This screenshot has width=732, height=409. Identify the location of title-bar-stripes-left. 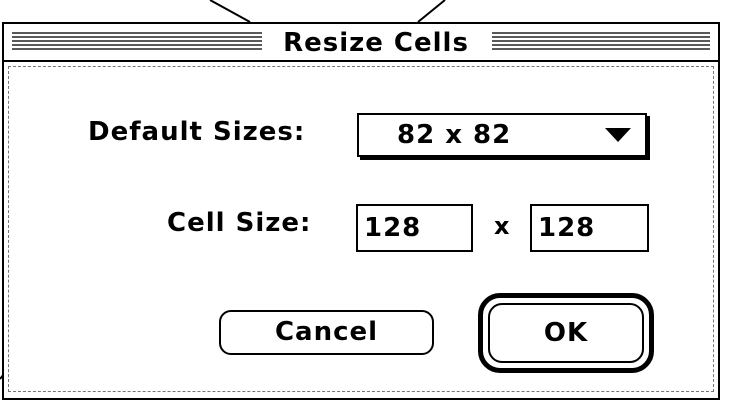
(137, 42).